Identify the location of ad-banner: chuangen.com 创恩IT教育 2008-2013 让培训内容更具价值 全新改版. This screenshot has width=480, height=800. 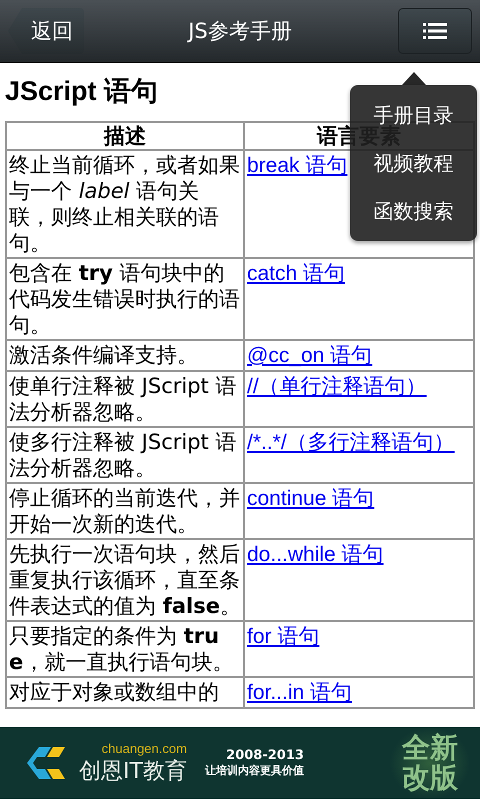
(240, 763).